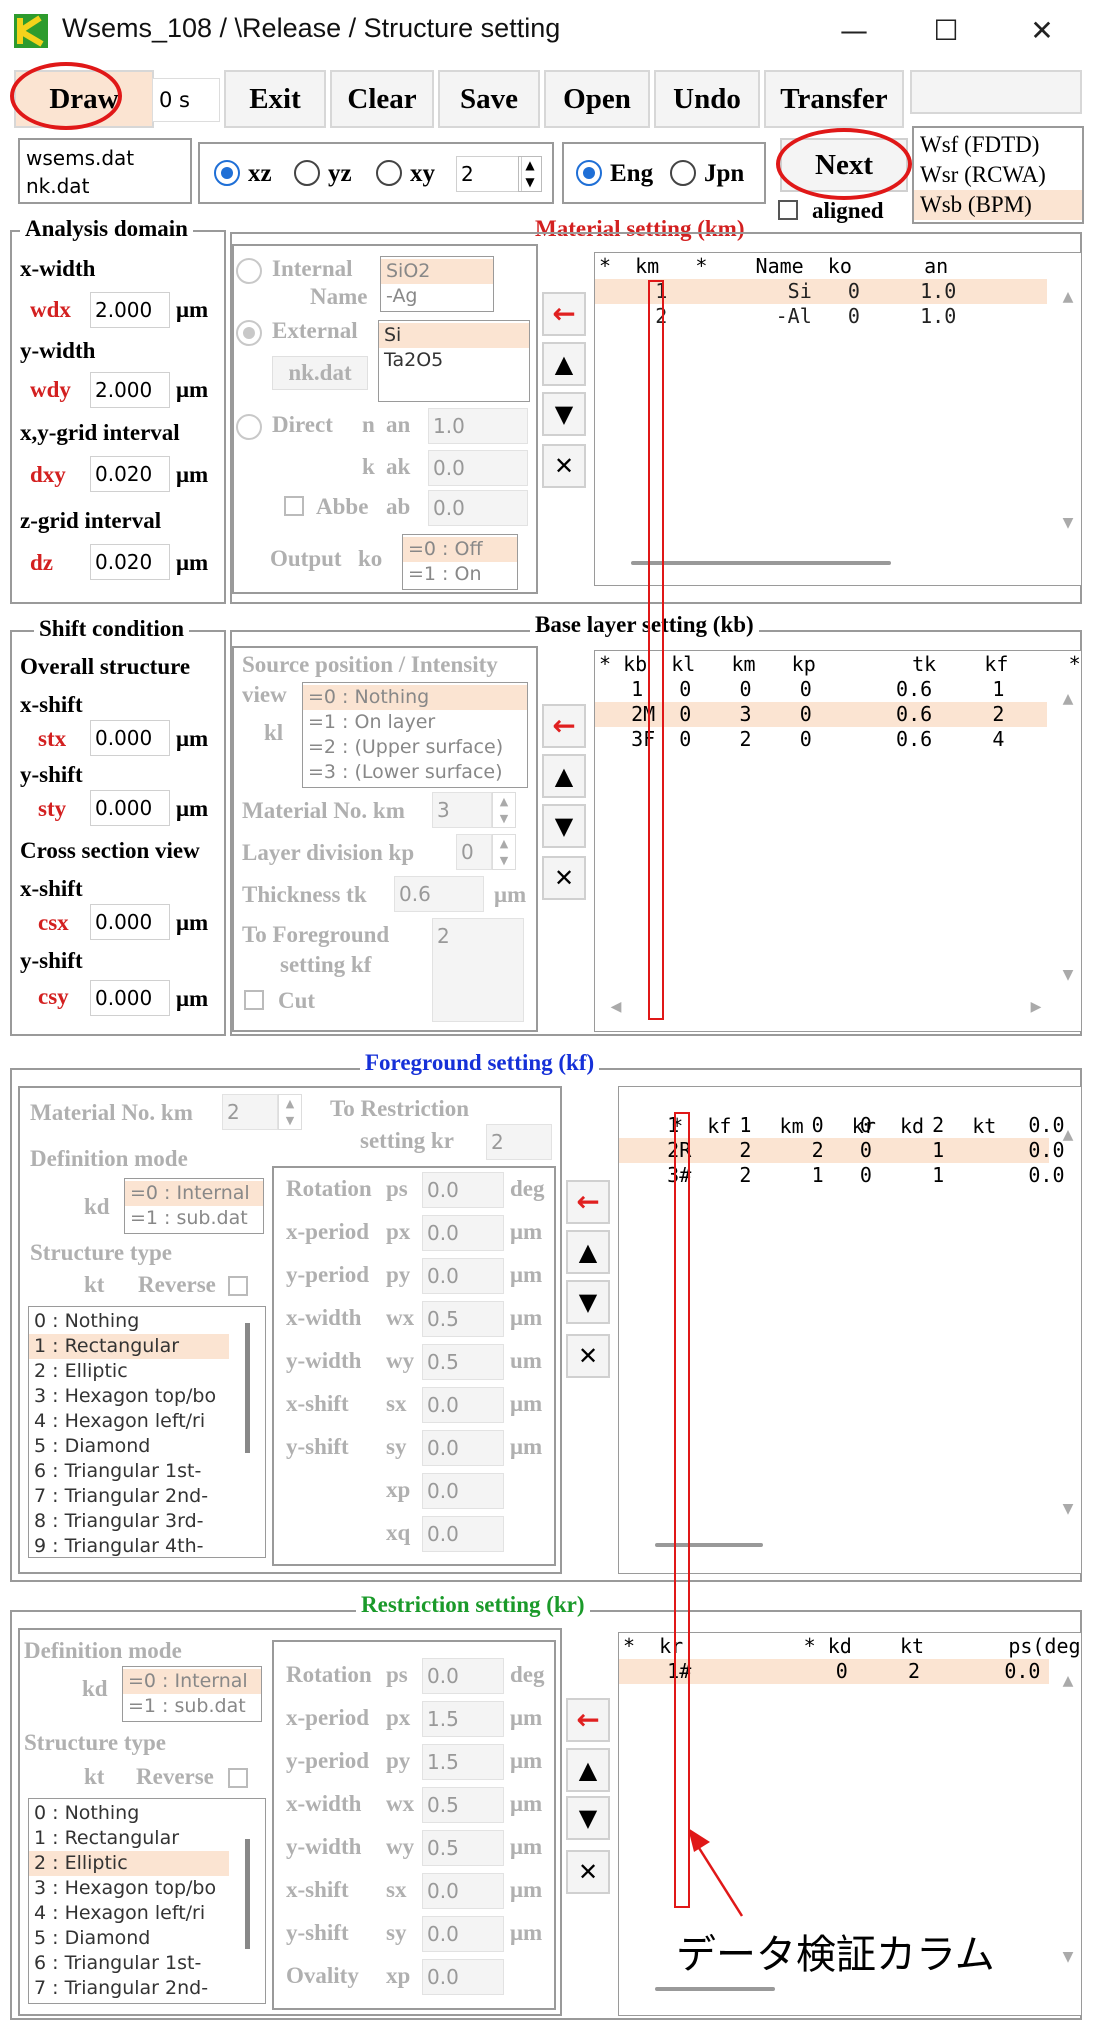 The height and width of the screenshot is (2026, 1097). Describe the element at coordinates (504, 810) in the screenshot. I see `base-km-spinner: ▲ ▼` at that location.